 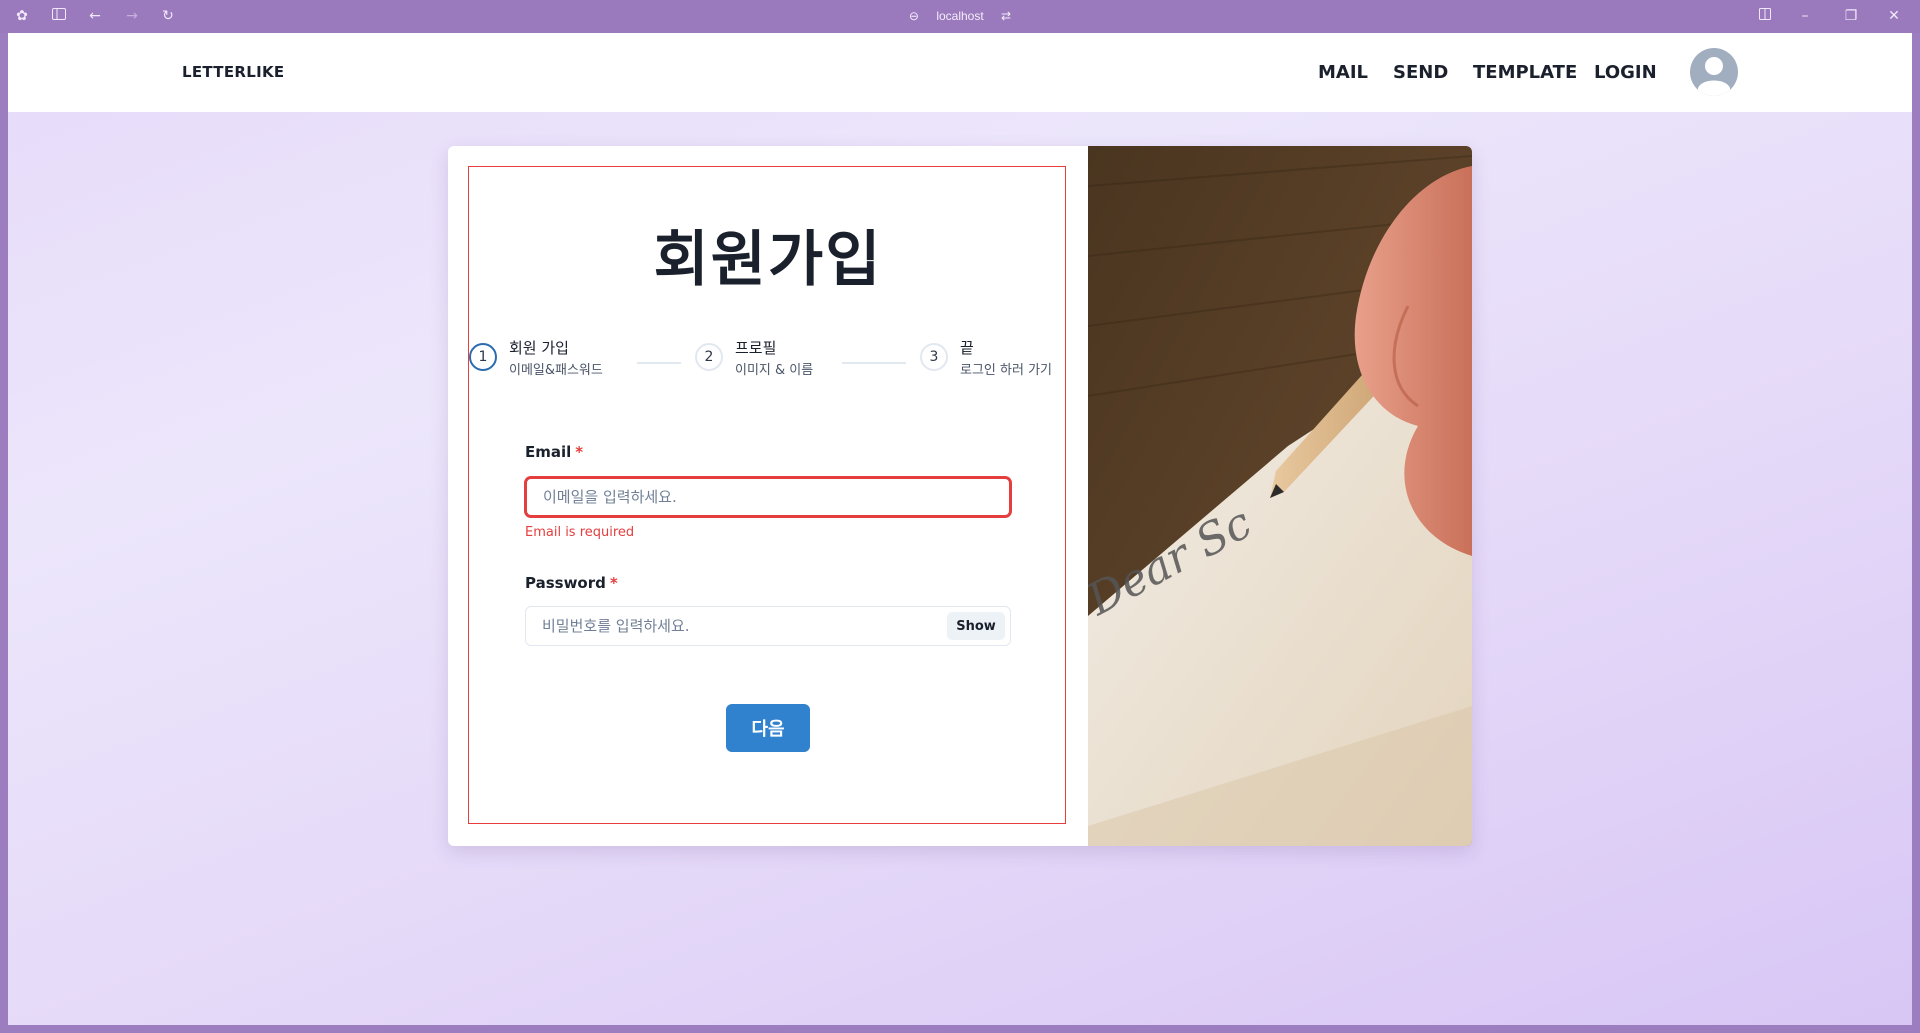 I want to click on step-2-description: 이미지 & 이름, so click(x=774, y=370).